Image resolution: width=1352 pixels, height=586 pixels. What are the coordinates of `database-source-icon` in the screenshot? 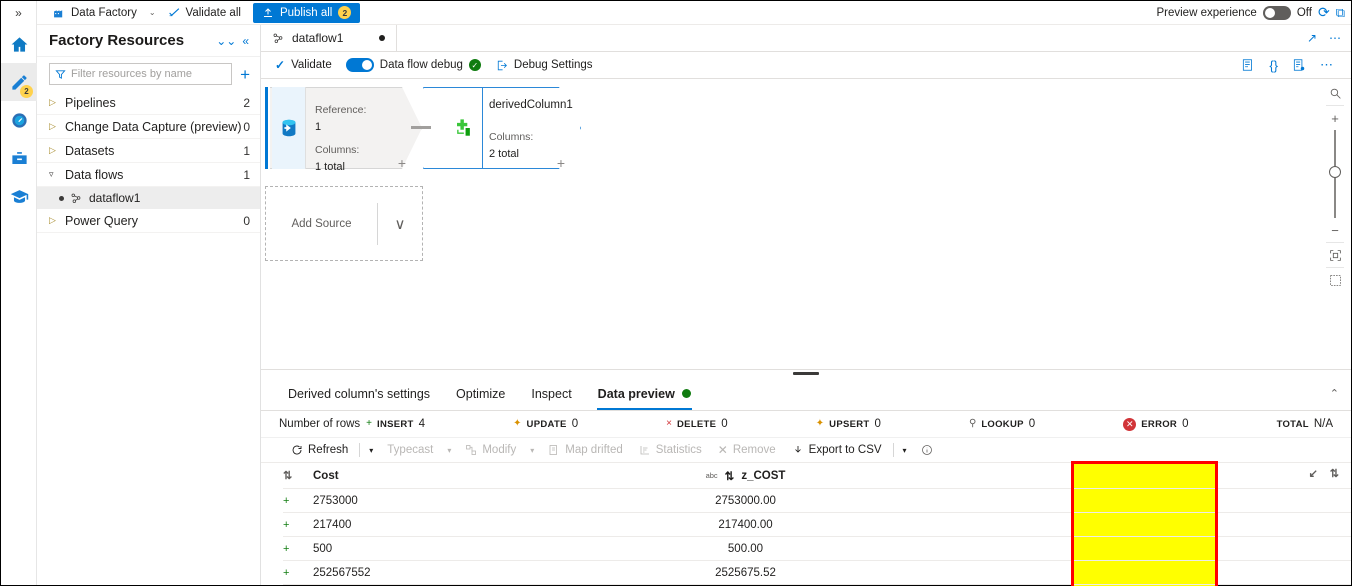 It's located at (288, 128).